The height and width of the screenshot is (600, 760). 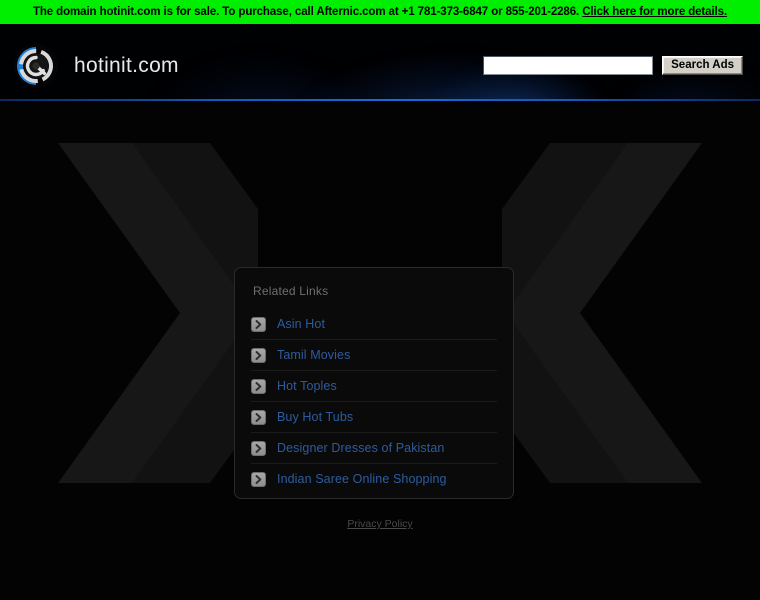 What do you see at coordinates (291, 291) in the screenshot?
I see `related-links-title: Related Links` at bounding box center [291, 291].